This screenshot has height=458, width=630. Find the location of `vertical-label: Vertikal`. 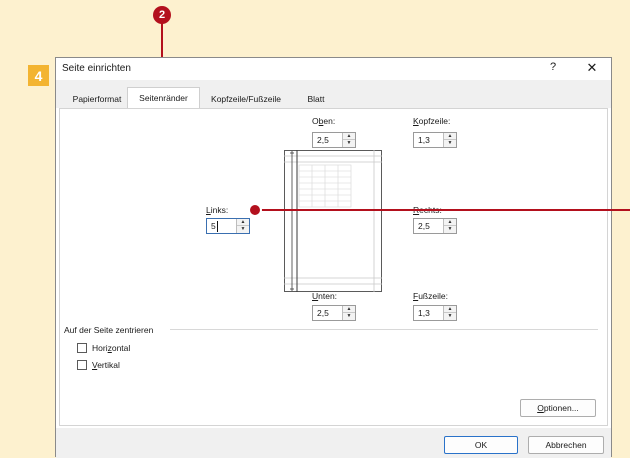

vertical-label: Vertikal is located at coordinates (106, 365).